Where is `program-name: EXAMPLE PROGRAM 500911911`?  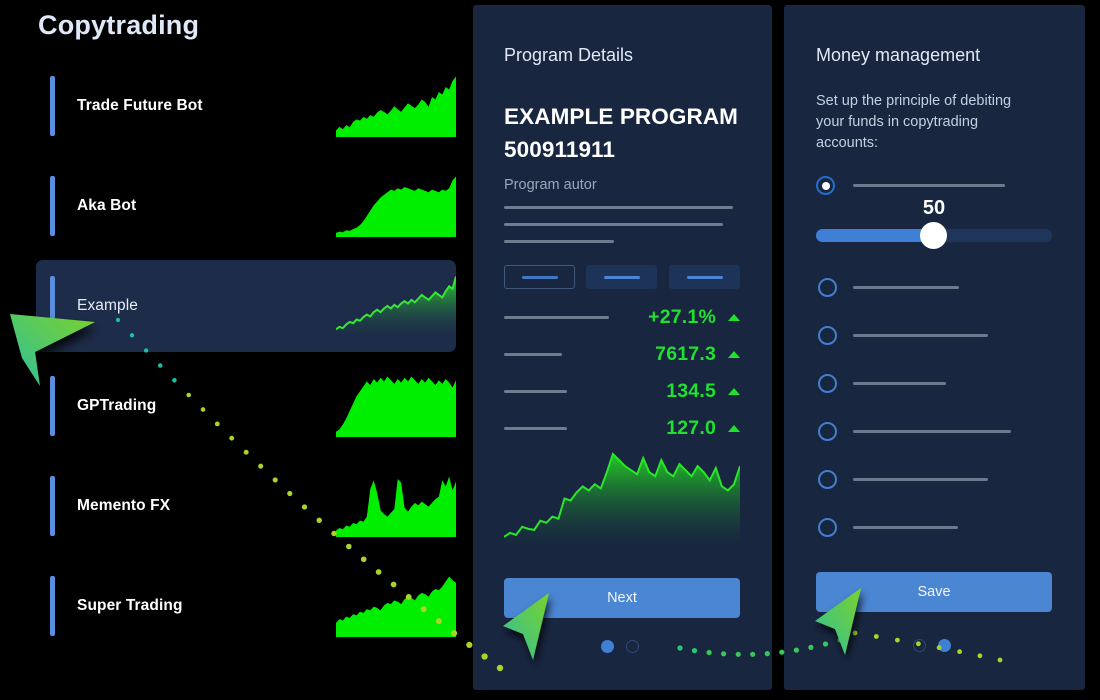 program-name: EXAMPLE PROGRAM 500911911 is located at coordinates (621, 133).